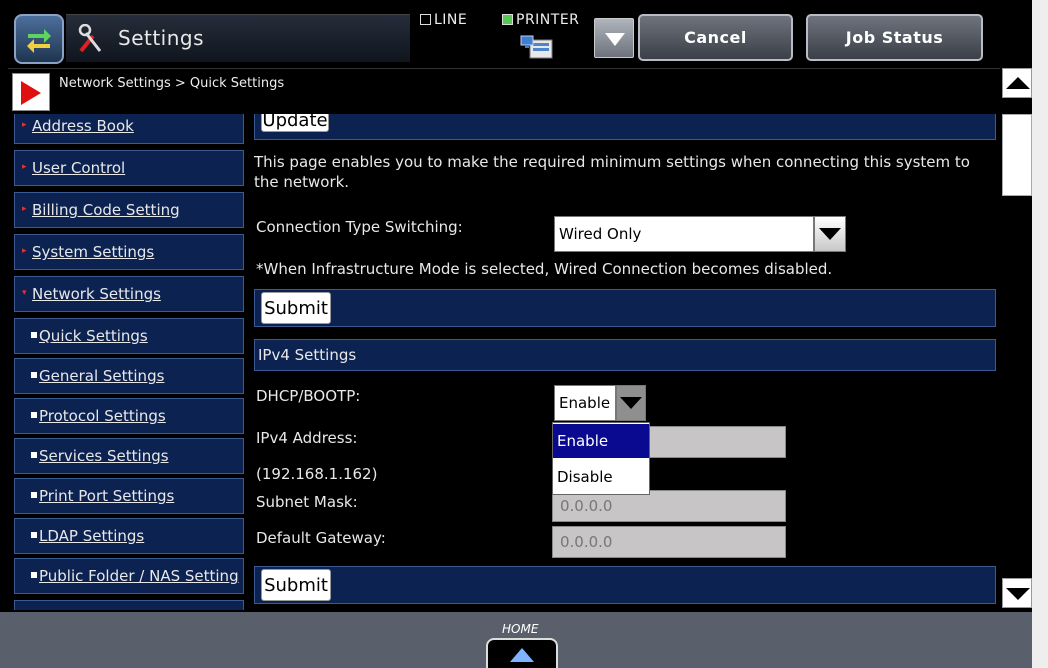  Describe the element at coordinates (93, 252) in the screenshot. I see `sidebar-item-label: System Settings` at that location.